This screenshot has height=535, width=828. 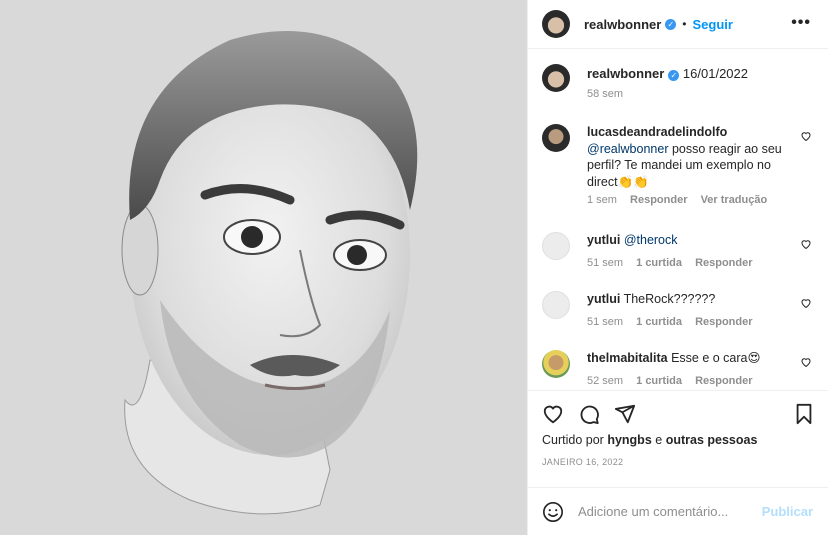 What do you see at coordinates (627, 358) in the screenshot?
I see `comment-username: thelmabitalita` at bounding box center [627, 358].